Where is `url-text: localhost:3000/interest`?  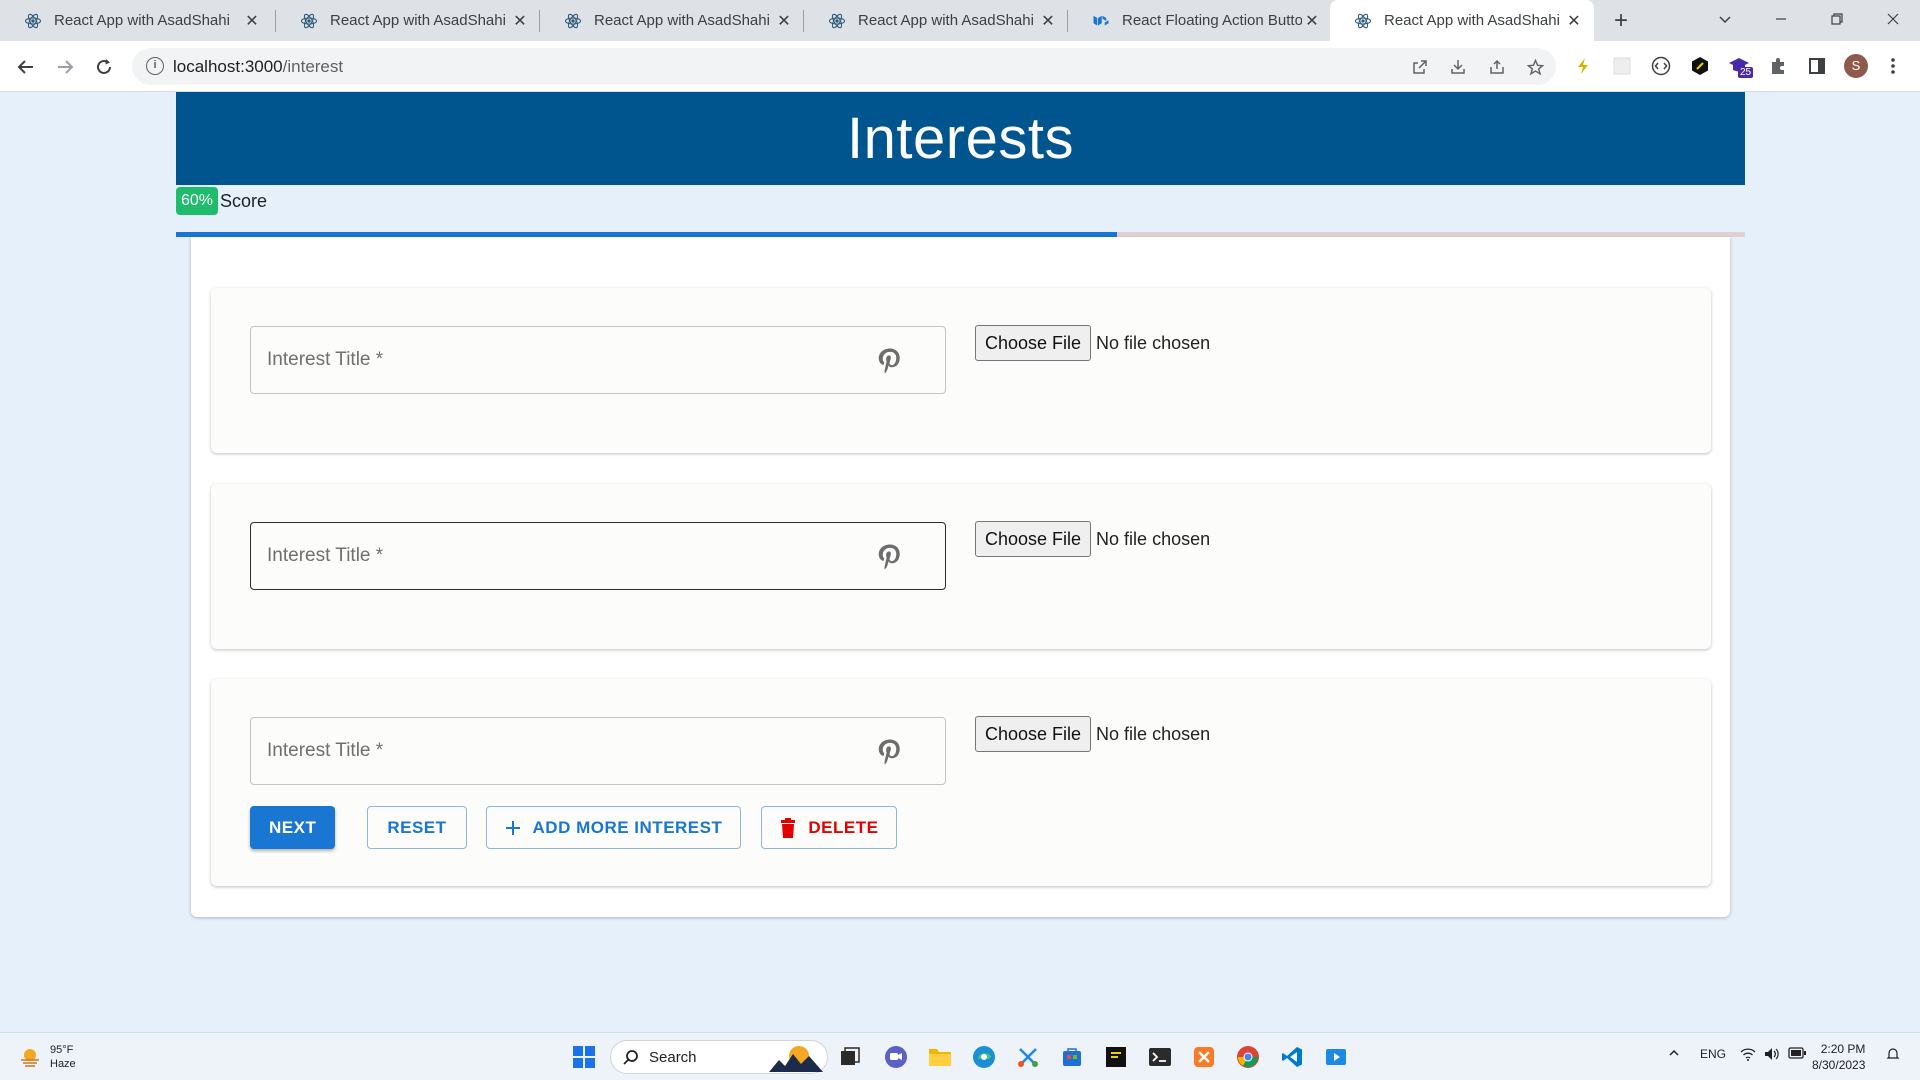 url-text: localhost:3000/interest is located at coordinates (258, 67).